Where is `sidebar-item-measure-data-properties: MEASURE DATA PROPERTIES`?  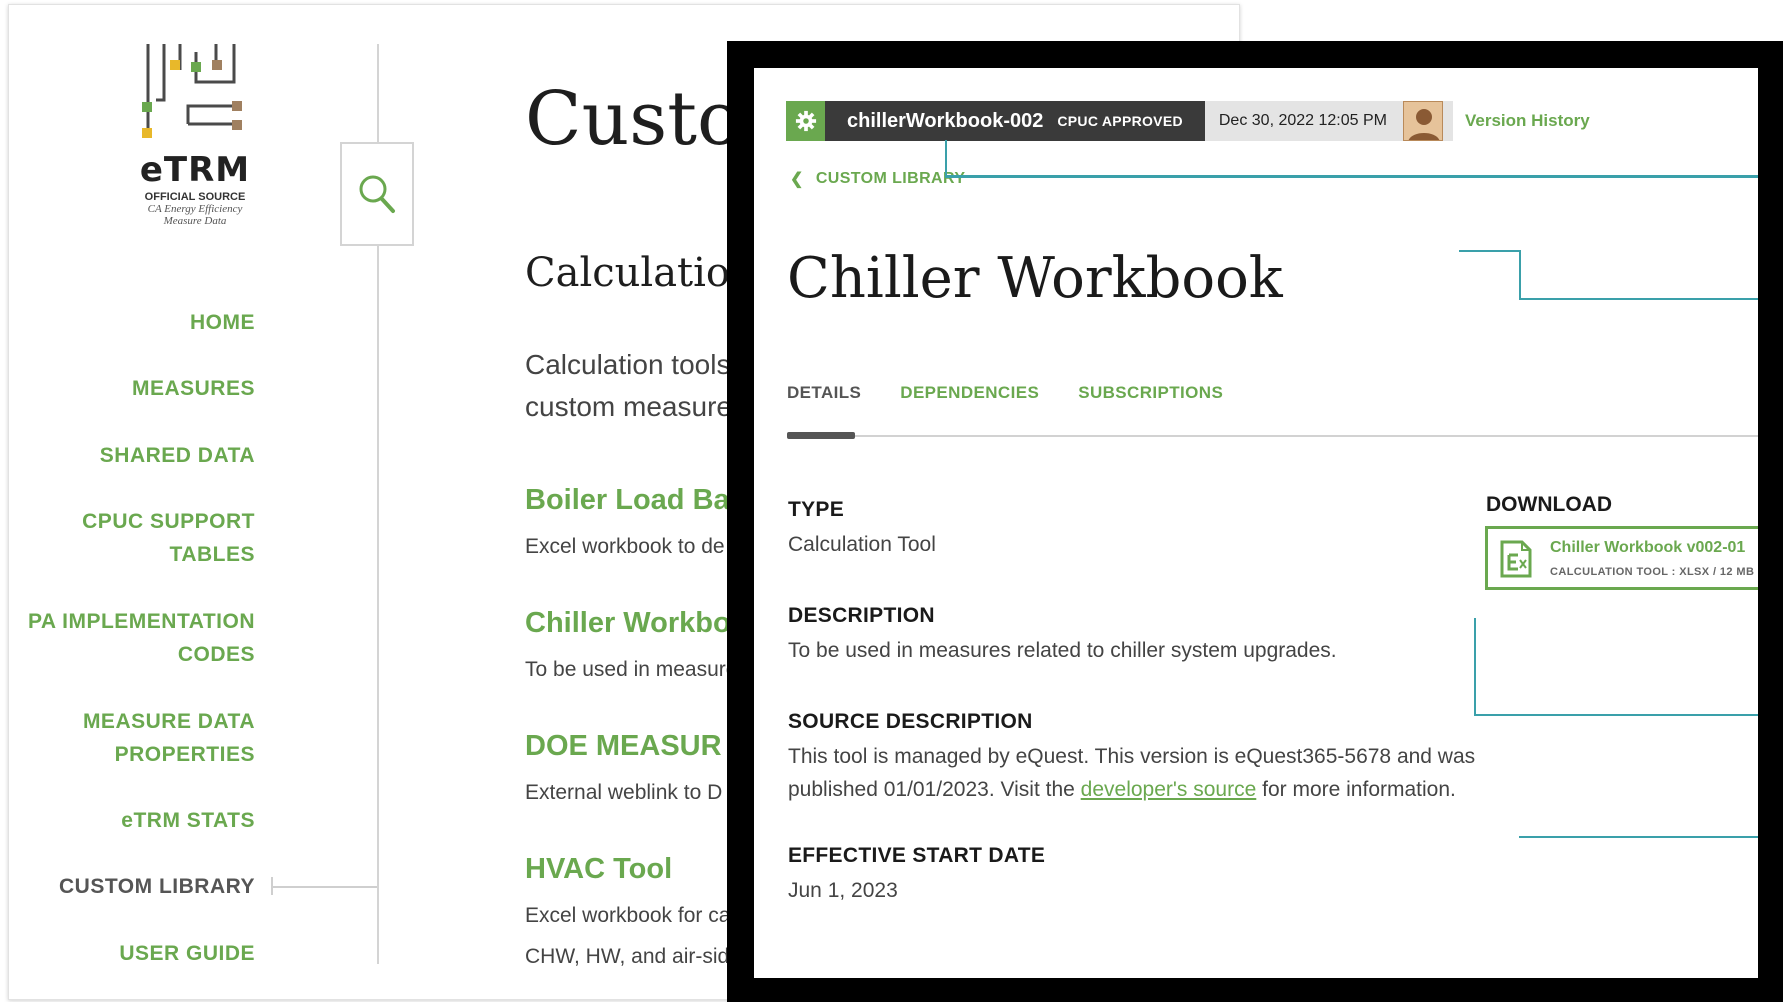
sidebar-item-measure-data-properties: MEASURE DATA PROPERTIES is located at coordinates (169, 738).